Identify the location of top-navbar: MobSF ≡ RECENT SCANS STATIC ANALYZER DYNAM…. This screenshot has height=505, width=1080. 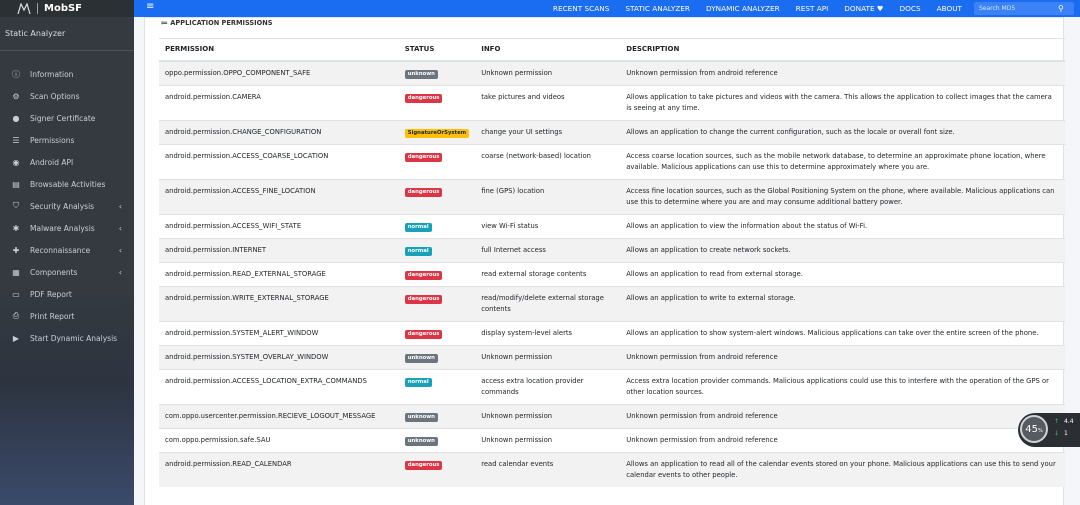
(540, 8).